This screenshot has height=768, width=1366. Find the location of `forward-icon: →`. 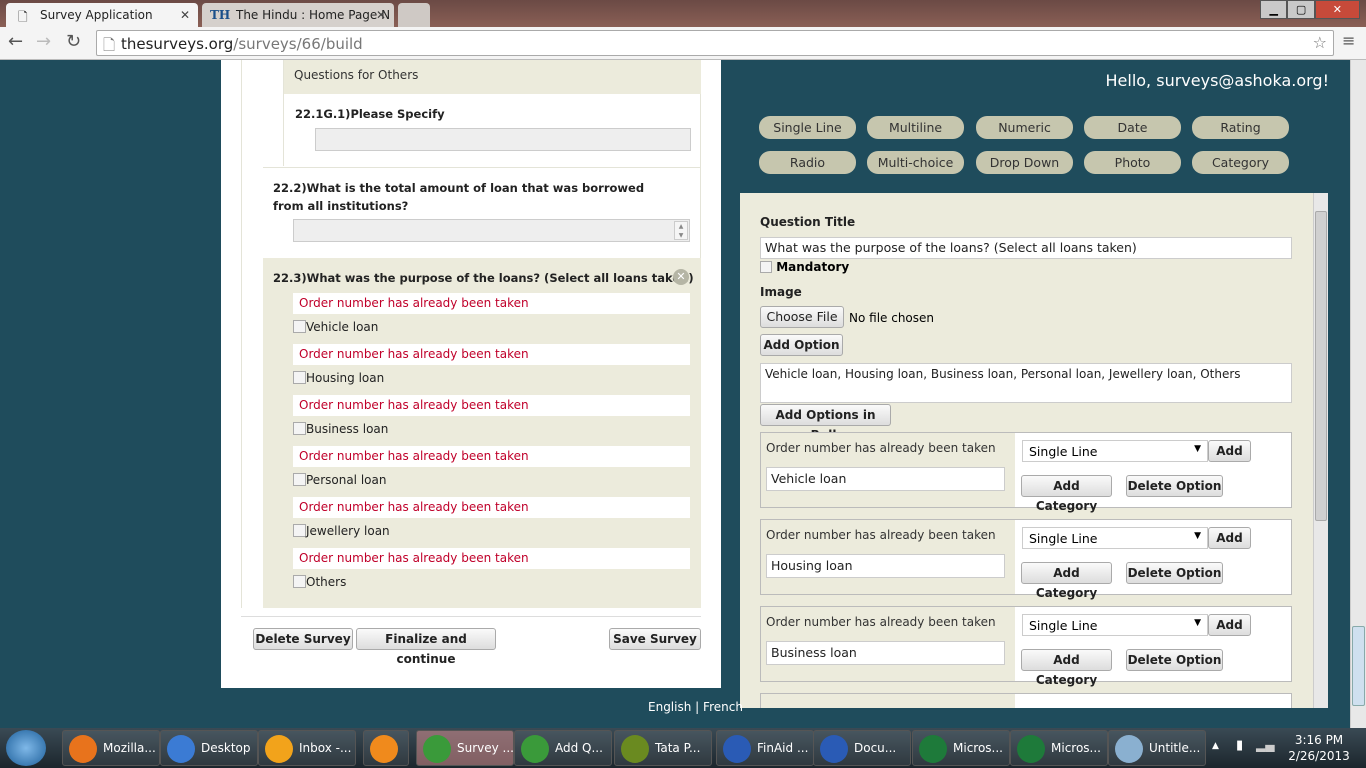

forward-icon: → is located at coordinates (43, 41).